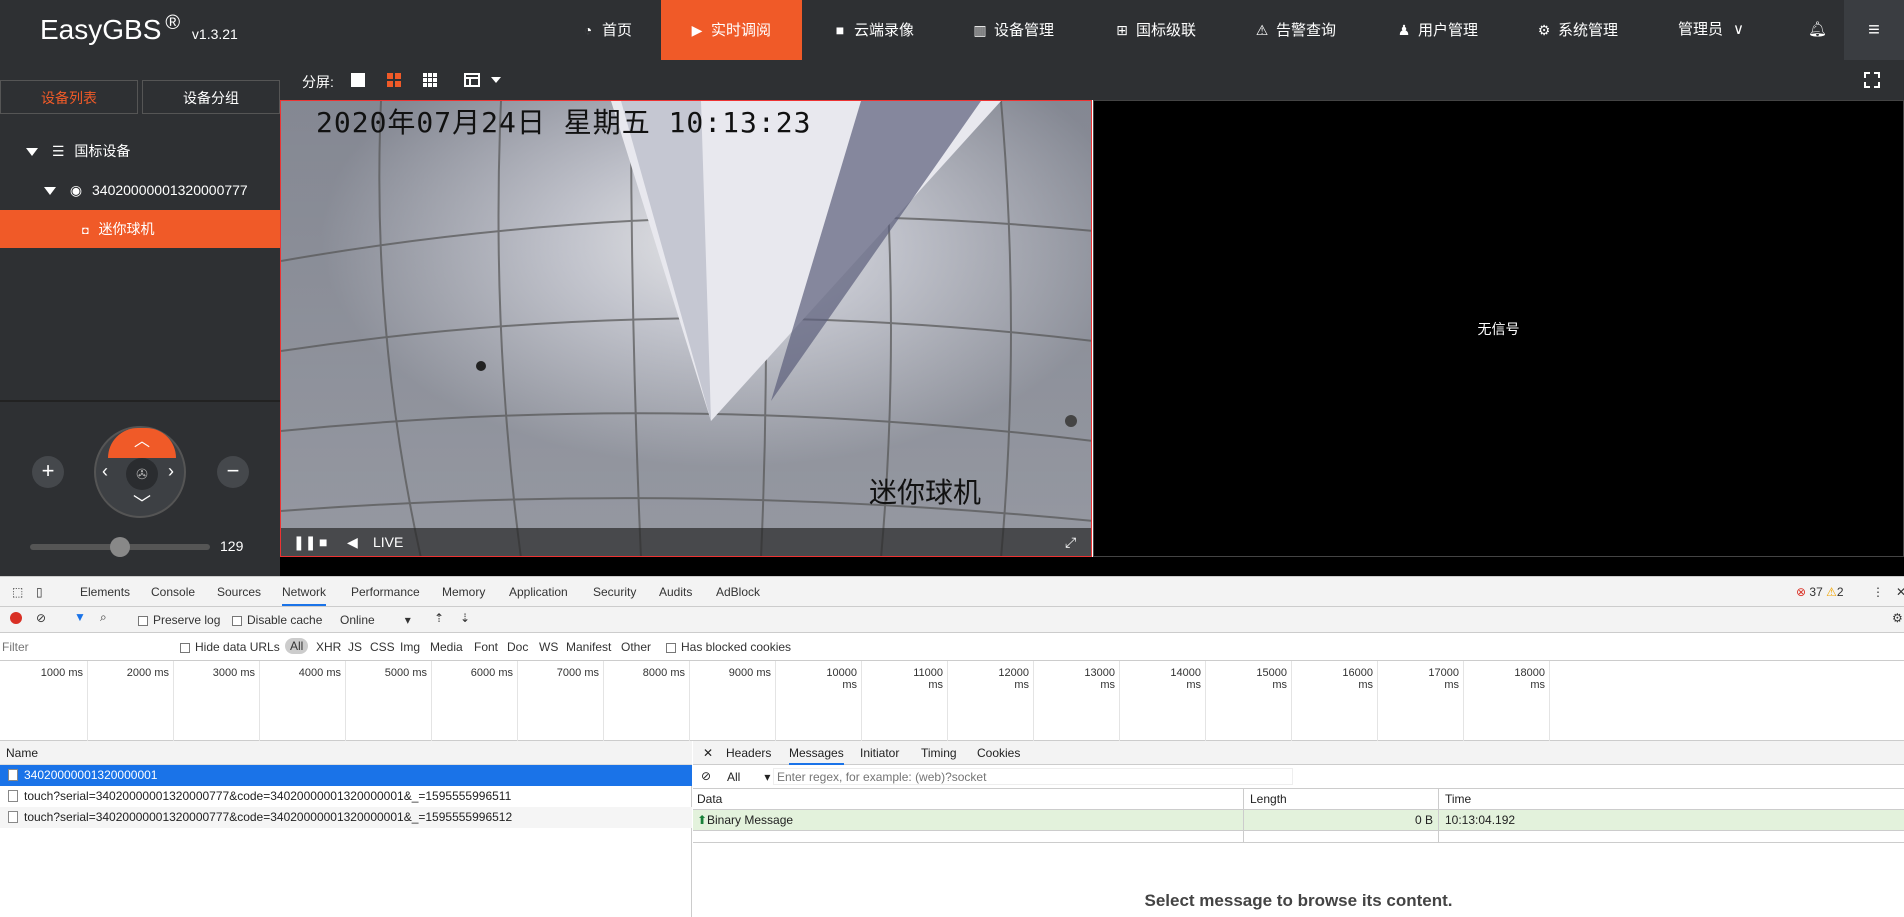 Image resolution: width=1904 pixels, height=917 pixels. Describe the element at coordinates (179, 620) in the screenshot. I see `preserve-log-checkbox: Preserve log` at that location.